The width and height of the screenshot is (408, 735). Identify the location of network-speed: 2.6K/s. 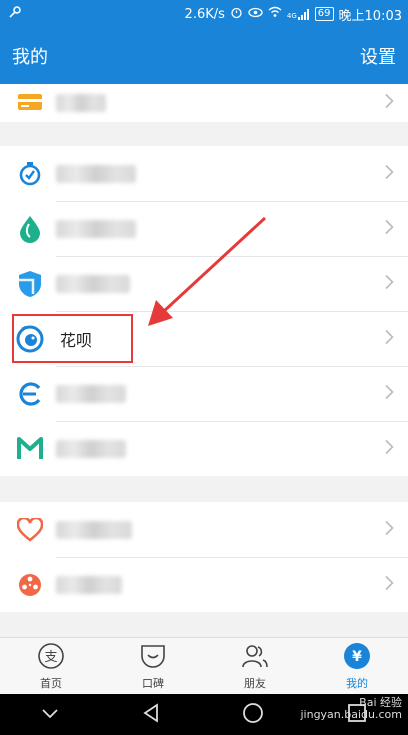
(204, 14).